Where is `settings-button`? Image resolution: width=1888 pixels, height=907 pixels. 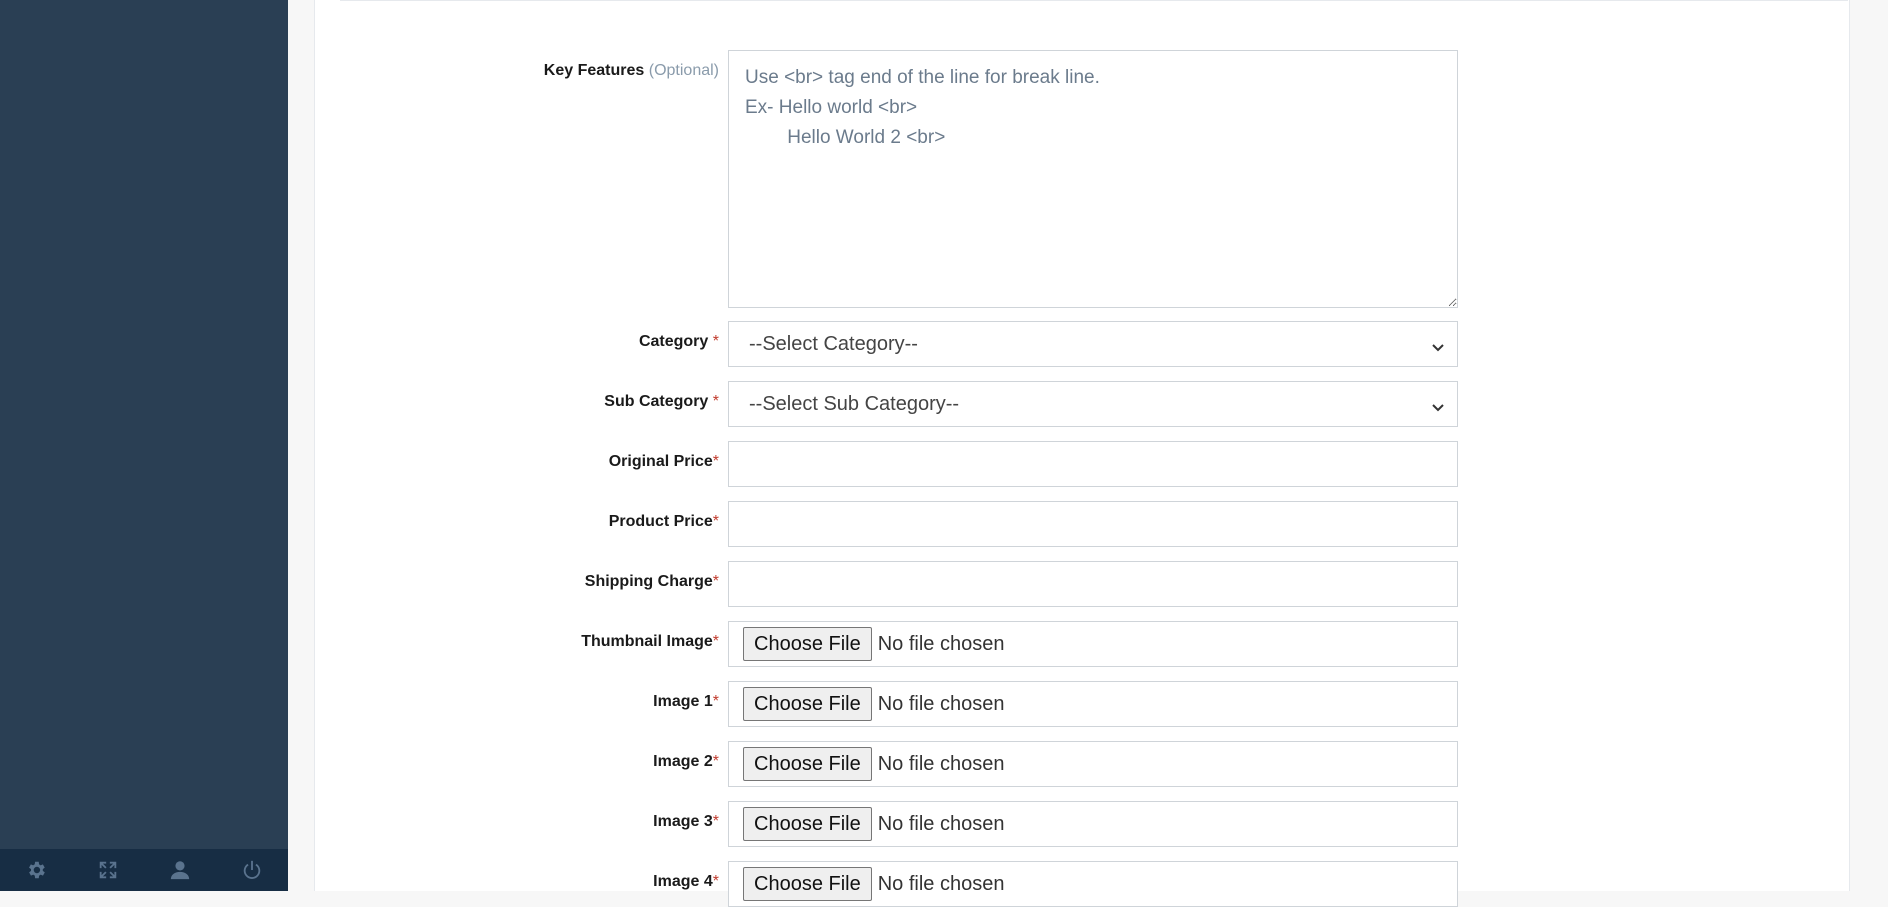 settings-button is located at coordinates (36, 870).